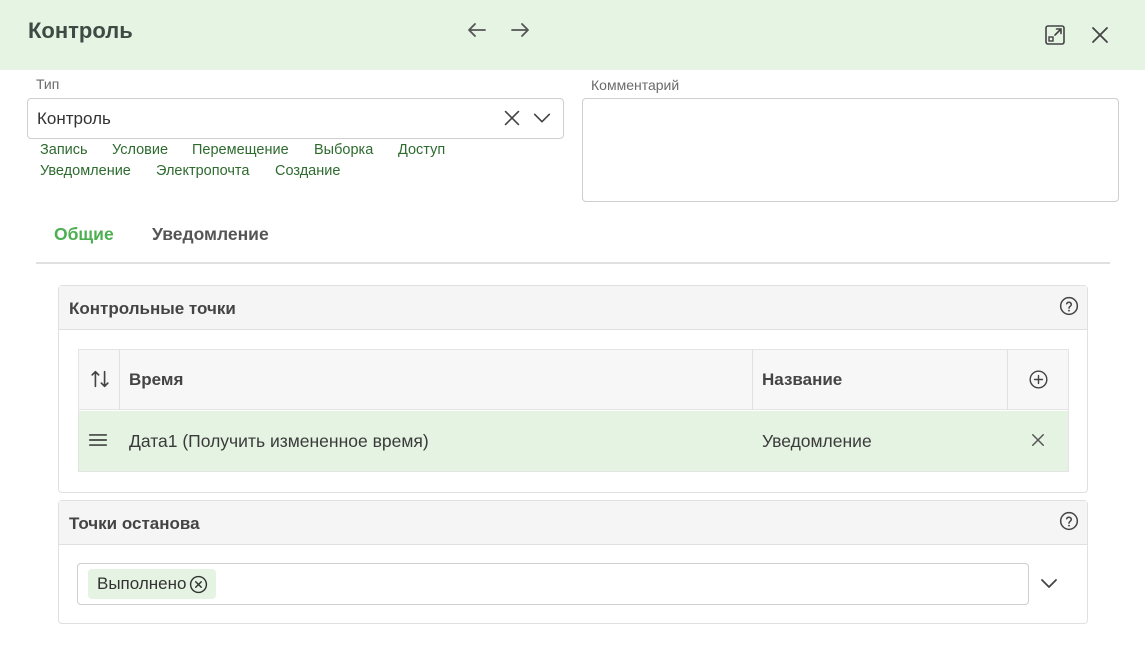  I want to click on type-label: Тип, so click(48, 84).